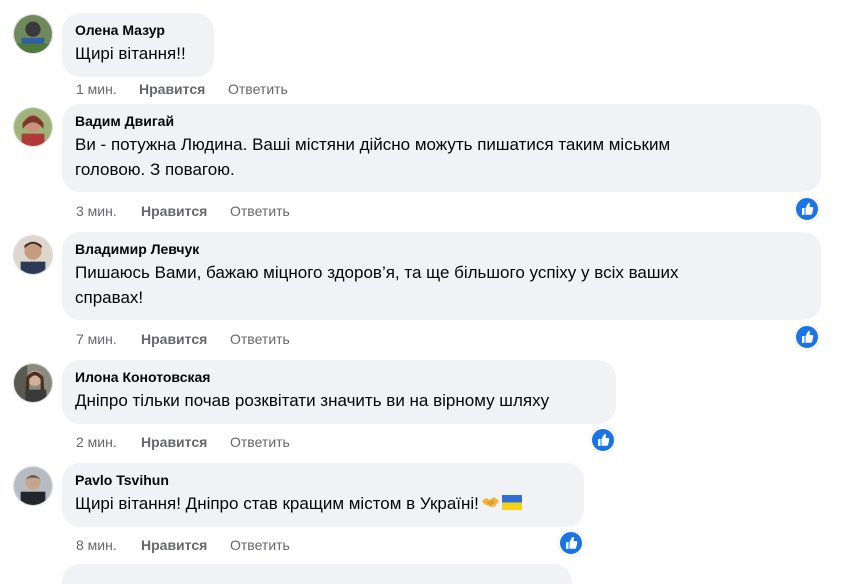  I want to click on comment-time: 3 мин., so click(96, 211).